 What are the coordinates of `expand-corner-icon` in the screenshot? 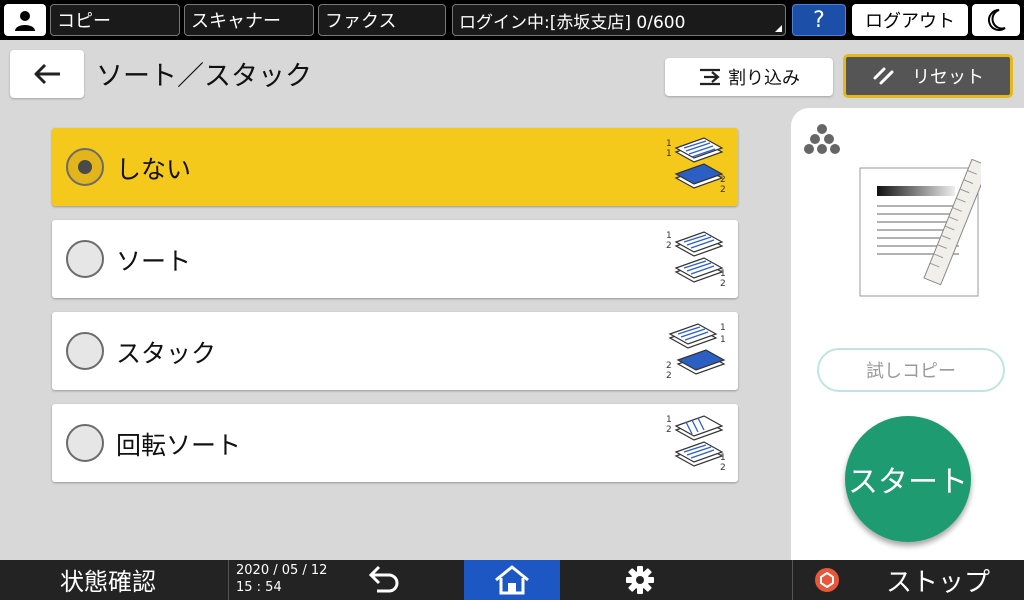 It's located at (778, 28).